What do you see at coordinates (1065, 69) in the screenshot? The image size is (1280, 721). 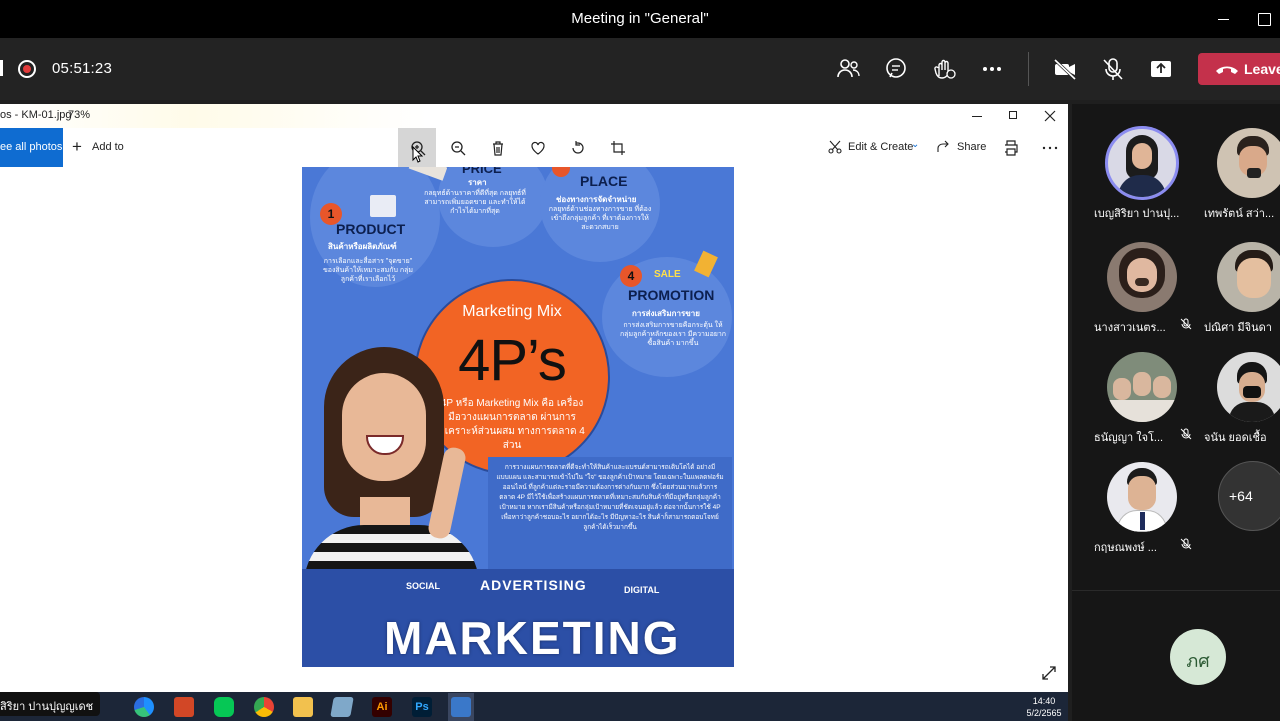 I see `camera-toggle-button` at bounding box center [1065, 69].